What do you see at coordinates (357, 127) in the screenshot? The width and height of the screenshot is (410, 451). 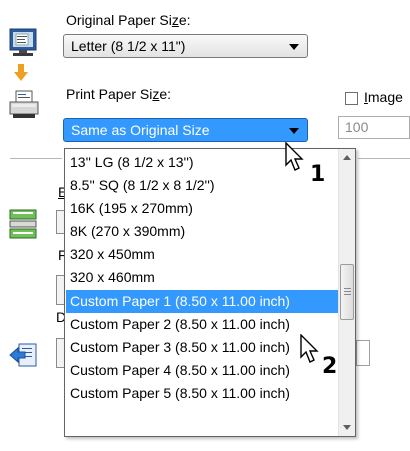 I see `percentage-value: 100` at bounding box center [357, 127].